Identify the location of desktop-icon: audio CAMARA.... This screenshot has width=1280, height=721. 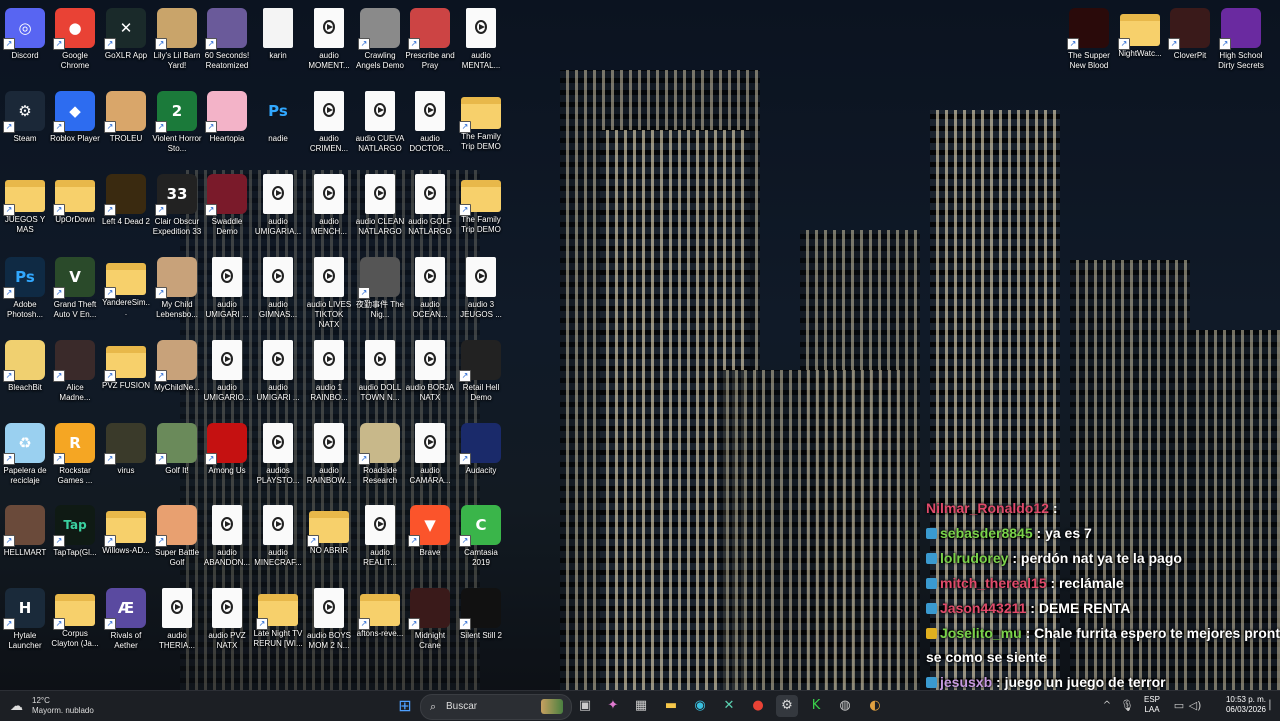
(430, 460).